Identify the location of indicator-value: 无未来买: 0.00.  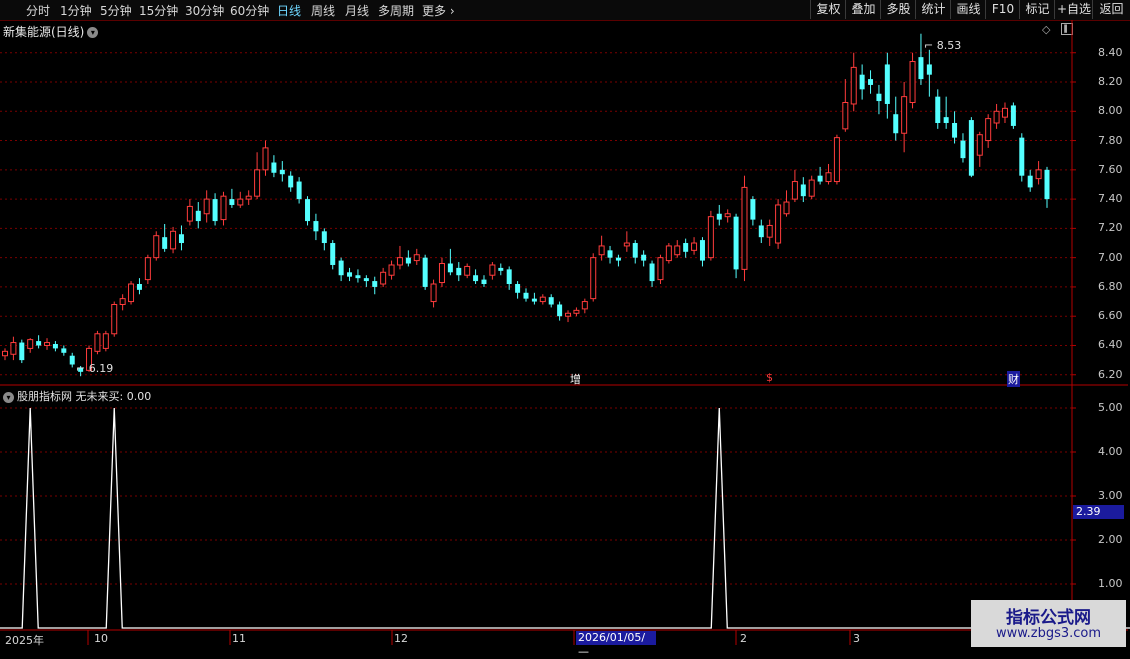
(113, 396).